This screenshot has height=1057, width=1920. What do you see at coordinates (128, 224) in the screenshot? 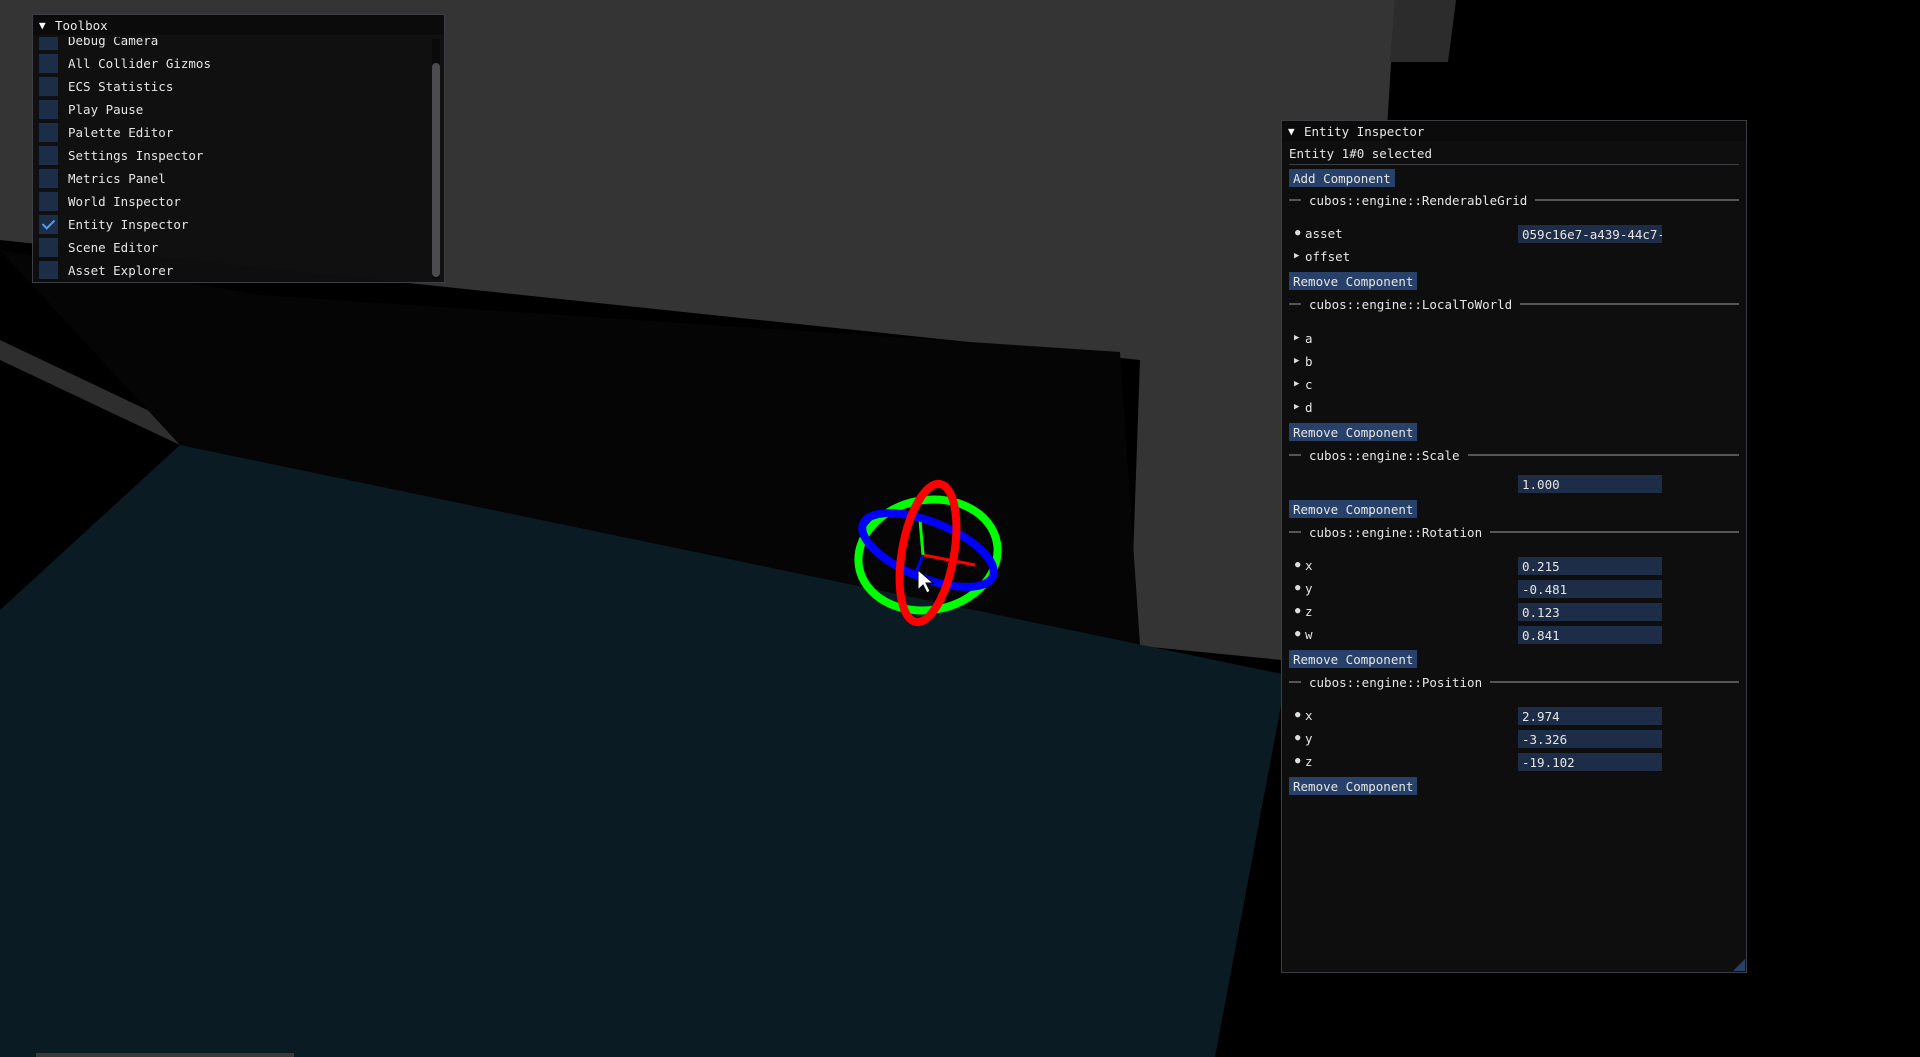
I see `tool-item-label: Entity Inspector` at bounding box center [128, 224].